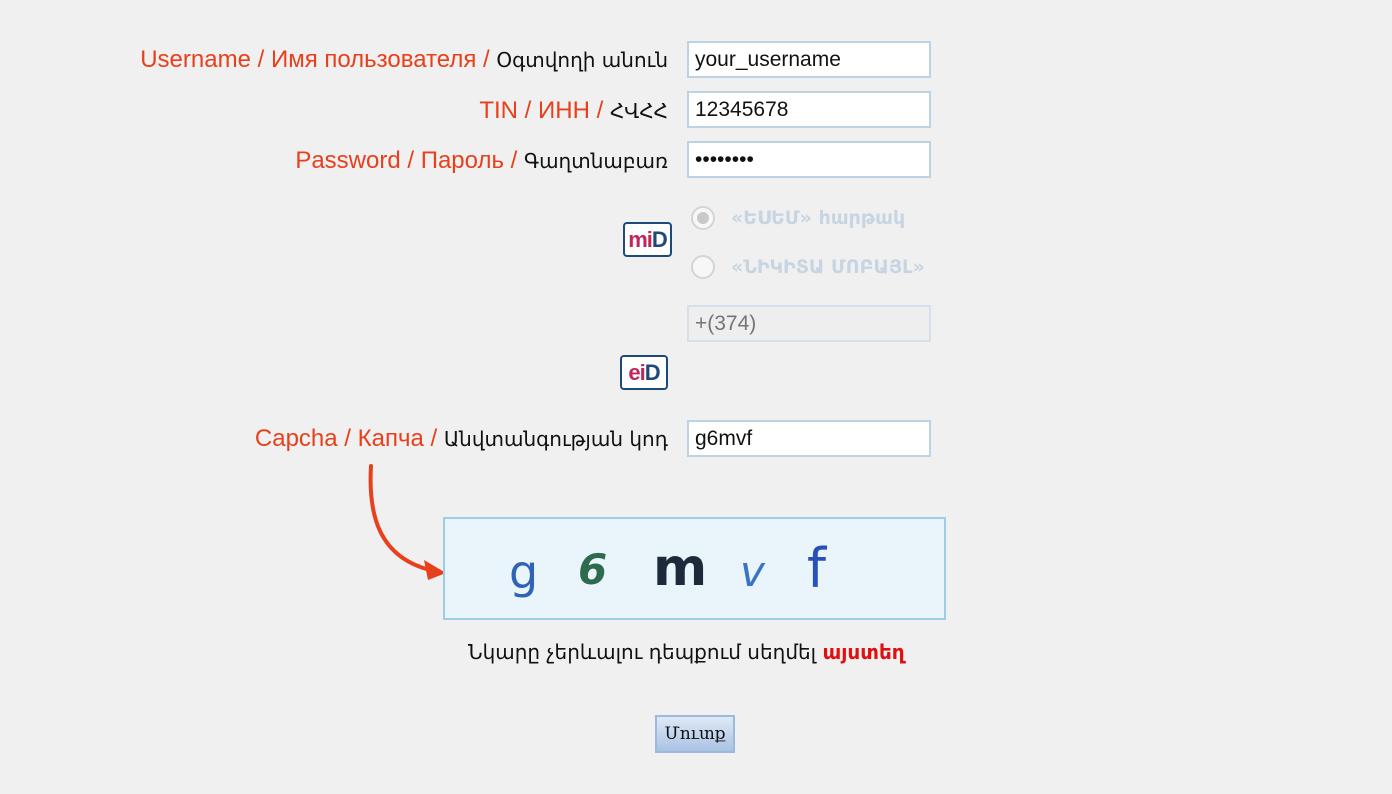 Image resolution: width=1392 pixels, height=794 pixels. What do you see at coordinates (593, 569) in the screenshot?
I see `captcha-char: 6` at bounding box center [593, 569].